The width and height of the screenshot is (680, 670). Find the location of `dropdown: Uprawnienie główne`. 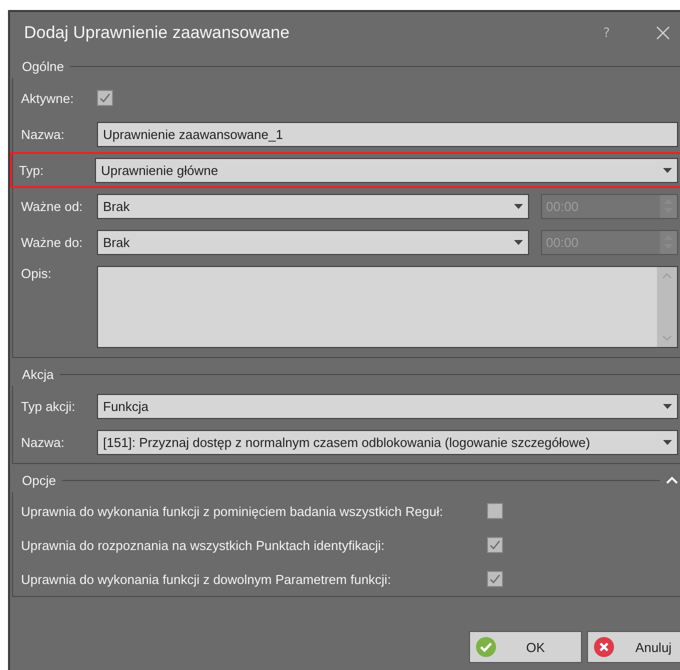

dropdown: Uprawnienie główne is located at coordinates (386, 170).